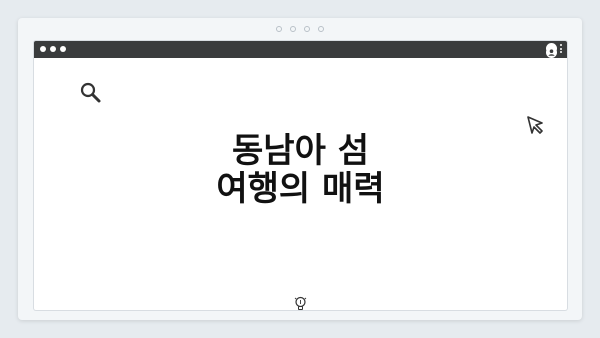 This screenshot has width=600, height=338. I want to click on pager, so click(300, 29).